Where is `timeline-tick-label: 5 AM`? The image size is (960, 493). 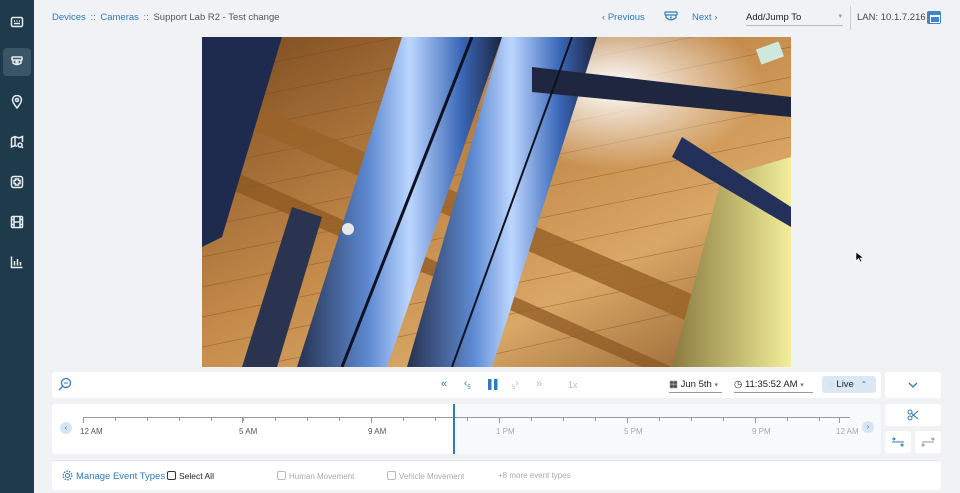 timeline-tick-label: 5 AM is located at coordinates (248, 431).